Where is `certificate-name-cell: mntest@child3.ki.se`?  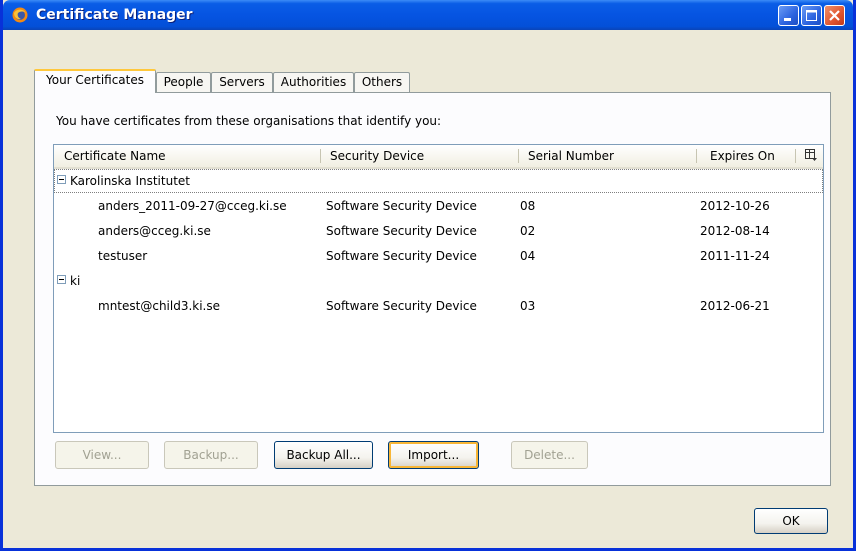 certificate-name-cell: mntest@child3.ki.se is located at coordinates (159, 306).